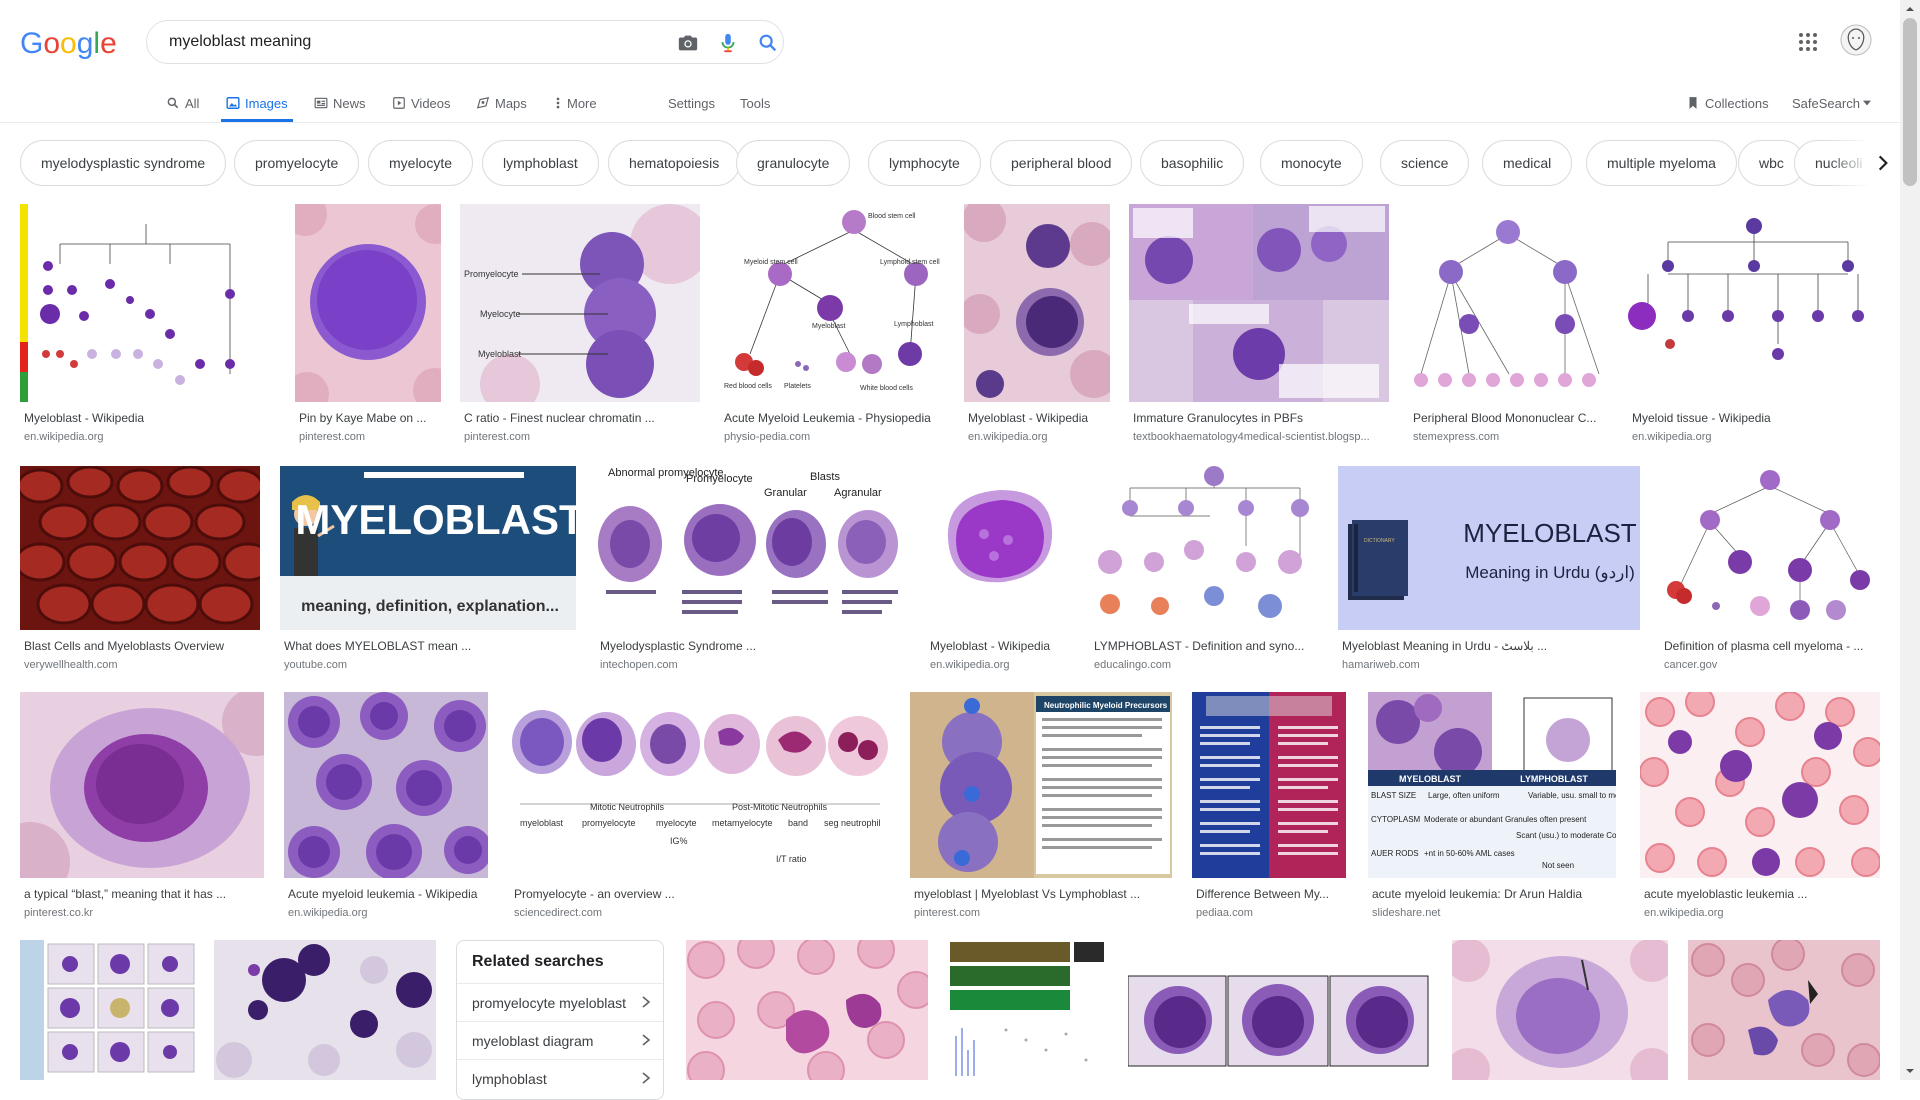 Image resolution: width=1920 pixels, height=1100 pixels. I want to click on search-icon, so click(768, 43).